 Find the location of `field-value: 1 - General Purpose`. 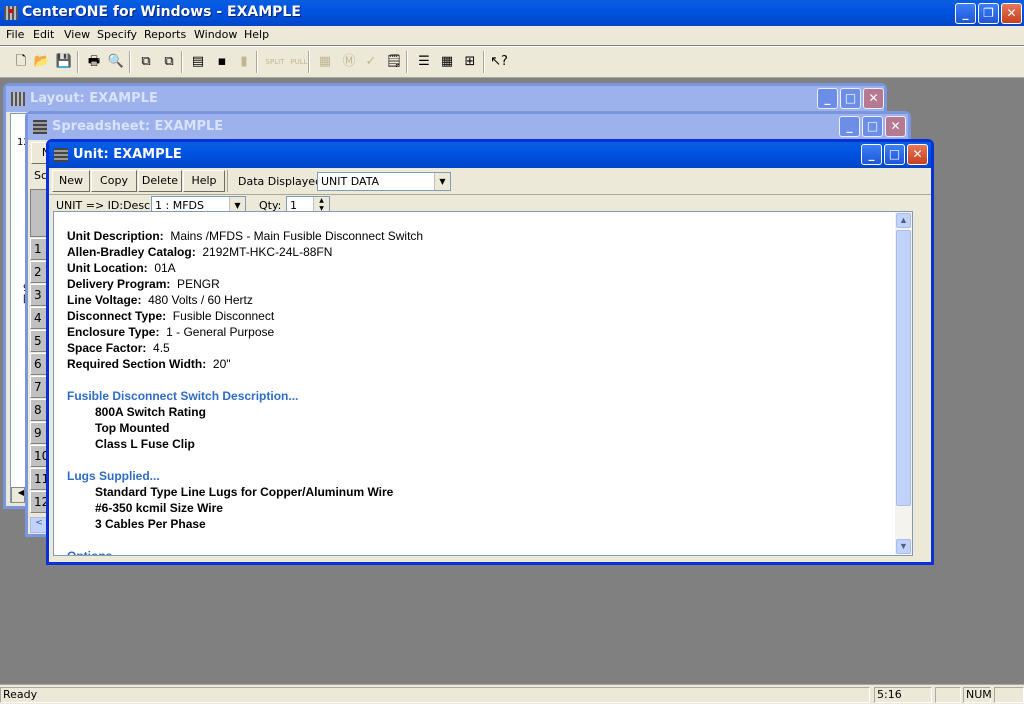

field-value: 1 - General Purpose is located at coordinates (217, 332).